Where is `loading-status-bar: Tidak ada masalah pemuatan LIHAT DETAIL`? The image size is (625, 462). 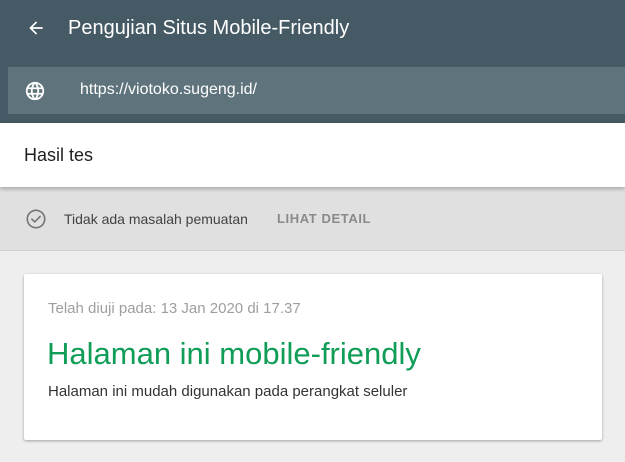 loading-status-bar: Tidak ada masalah pemuatan LIHAT DETAIL is located at coordinates (312, 219).